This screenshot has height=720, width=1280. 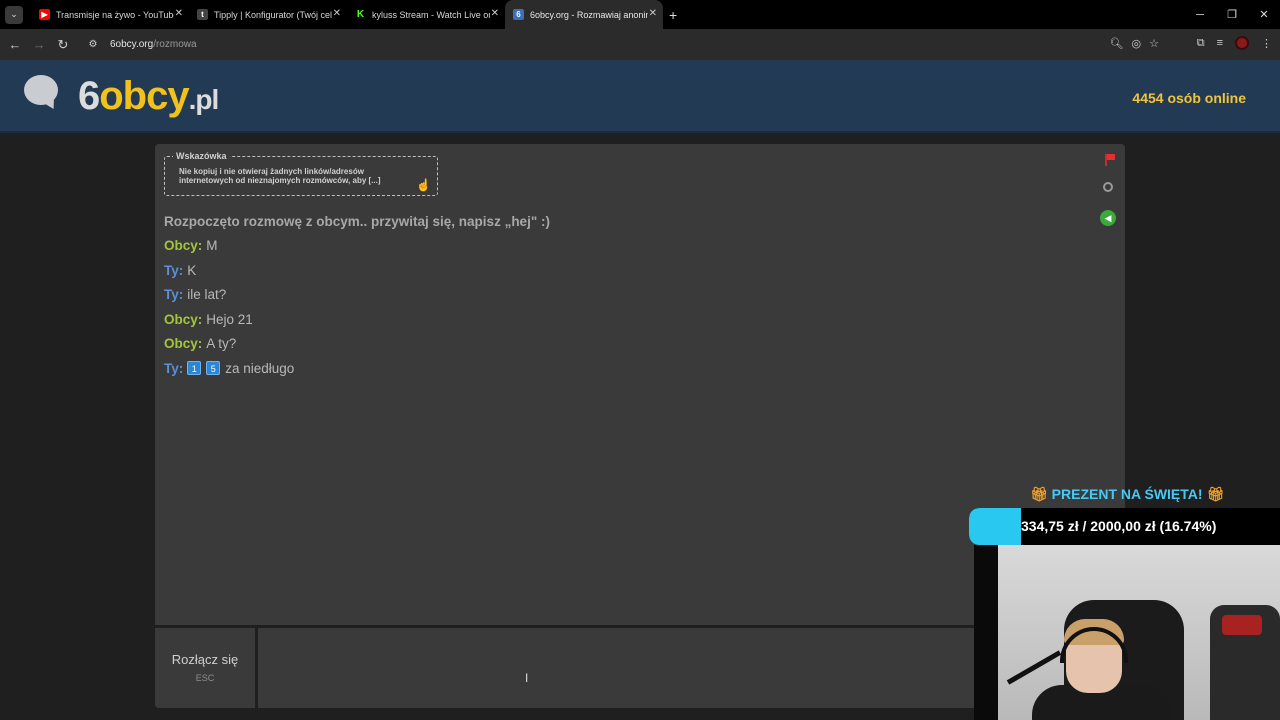 I want to click on tab-search-button: ⌄, so click(x=14, y=14).